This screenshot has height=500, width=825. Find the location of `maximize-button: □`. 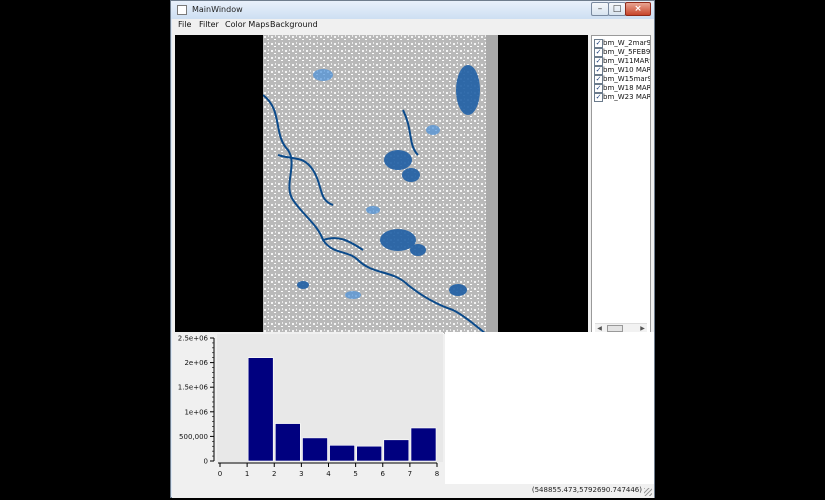

maximize-button: □ is located at coordinates (617, 9).